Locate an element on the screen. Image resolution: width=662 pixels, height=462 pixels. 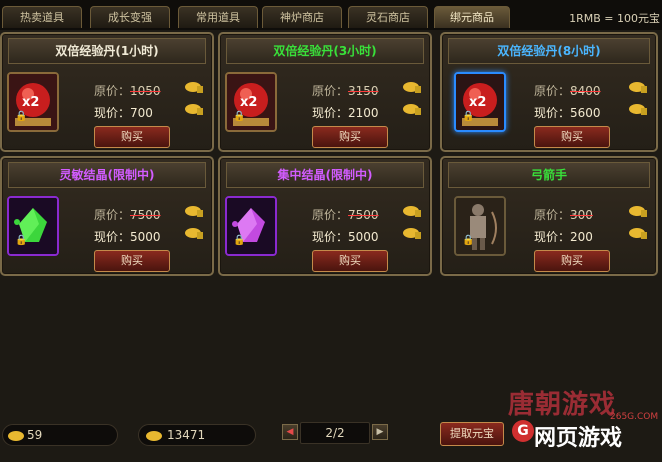
current-price: 现价：5600 is located at coordinates (567, 113).